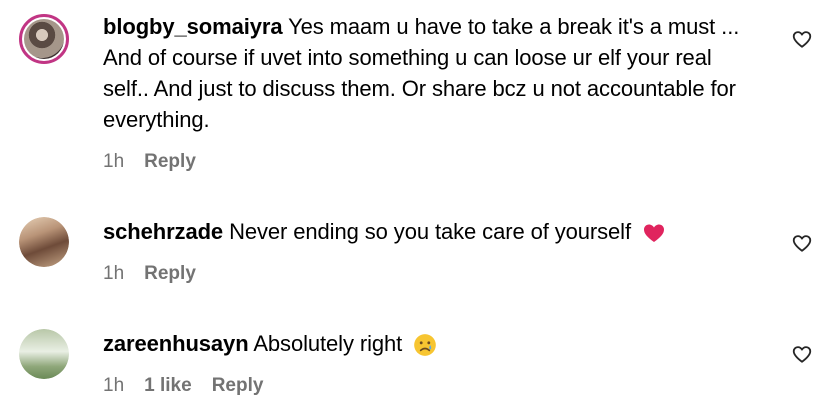  I want to click on username: schehrzade, so click(163, 231).